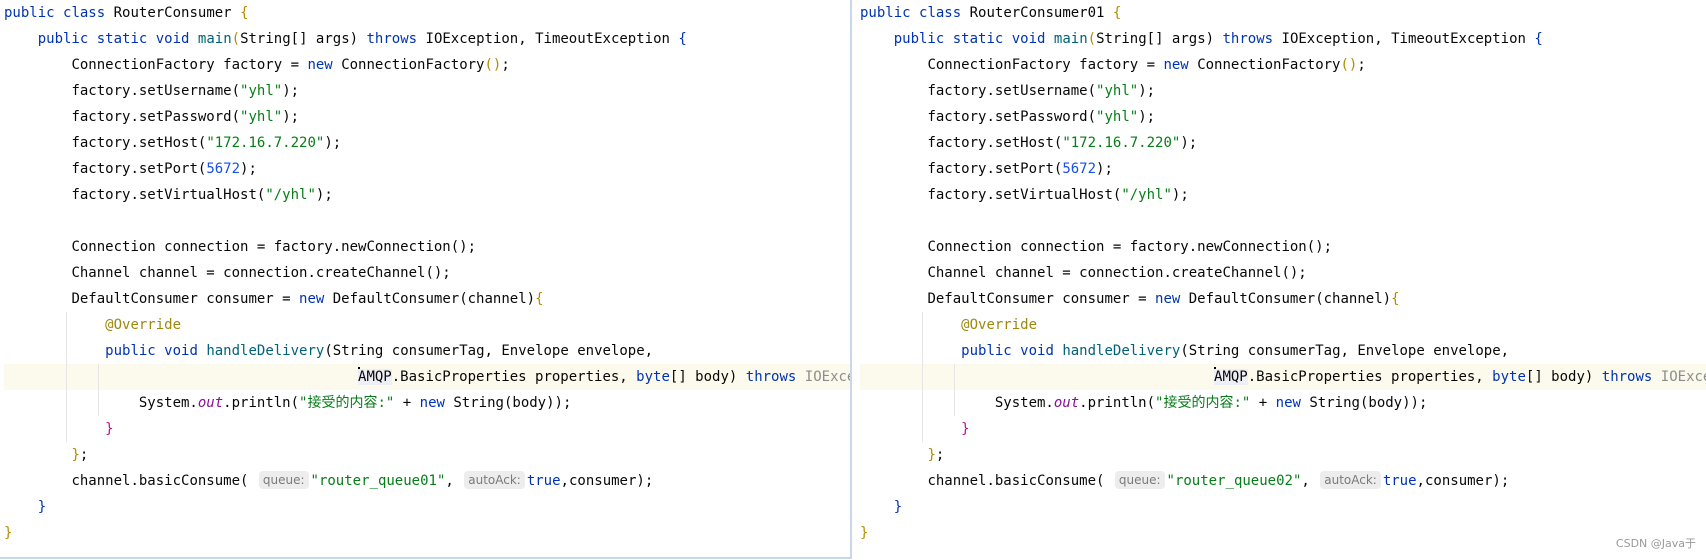  Describe the element at coordinates (172, 13) in the screenshot. I see `class-name: RouterConsumer` at that location.